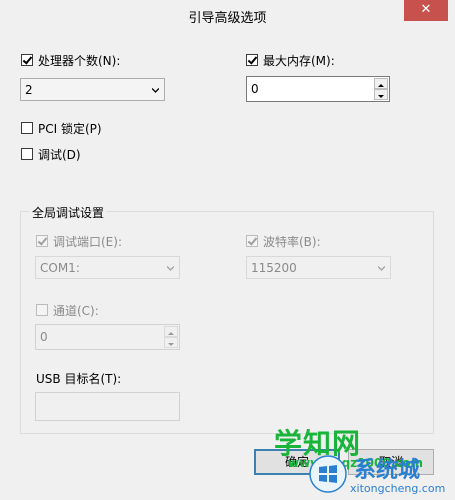  I want to click on max-memory-checkbox, so click(252, 60).